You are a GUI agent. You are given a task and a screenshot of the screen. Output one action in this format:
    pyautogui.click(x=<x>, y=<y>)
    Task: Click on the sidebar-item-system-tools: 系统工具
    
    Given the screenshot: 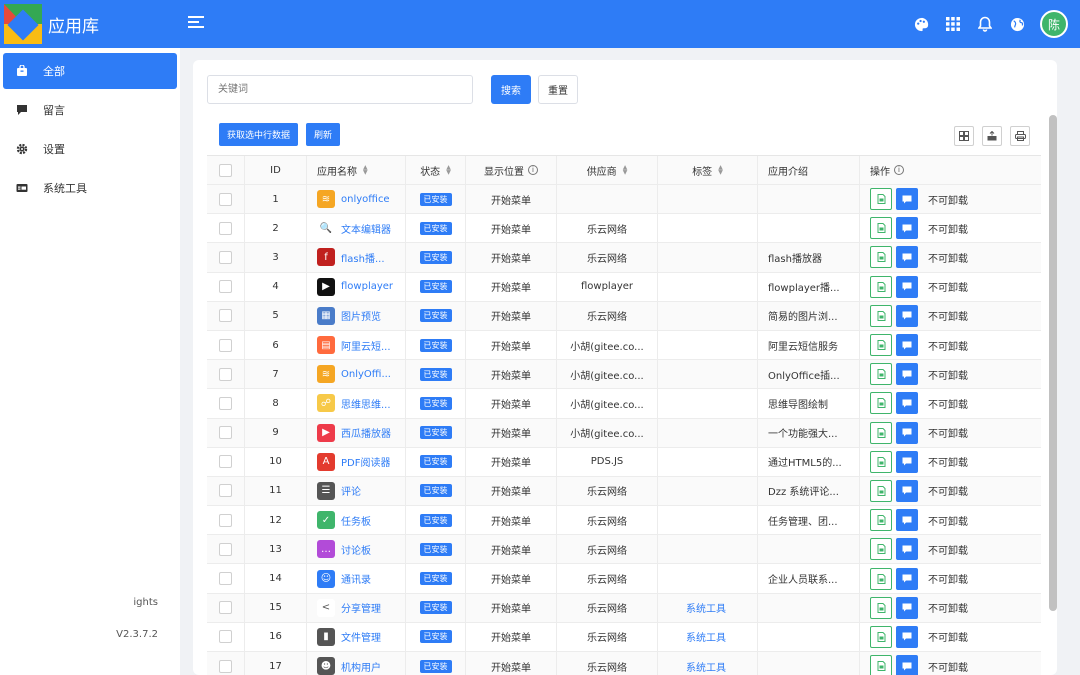 What is the action you would take?
    pyautogui.click(x=90, y=188)
    